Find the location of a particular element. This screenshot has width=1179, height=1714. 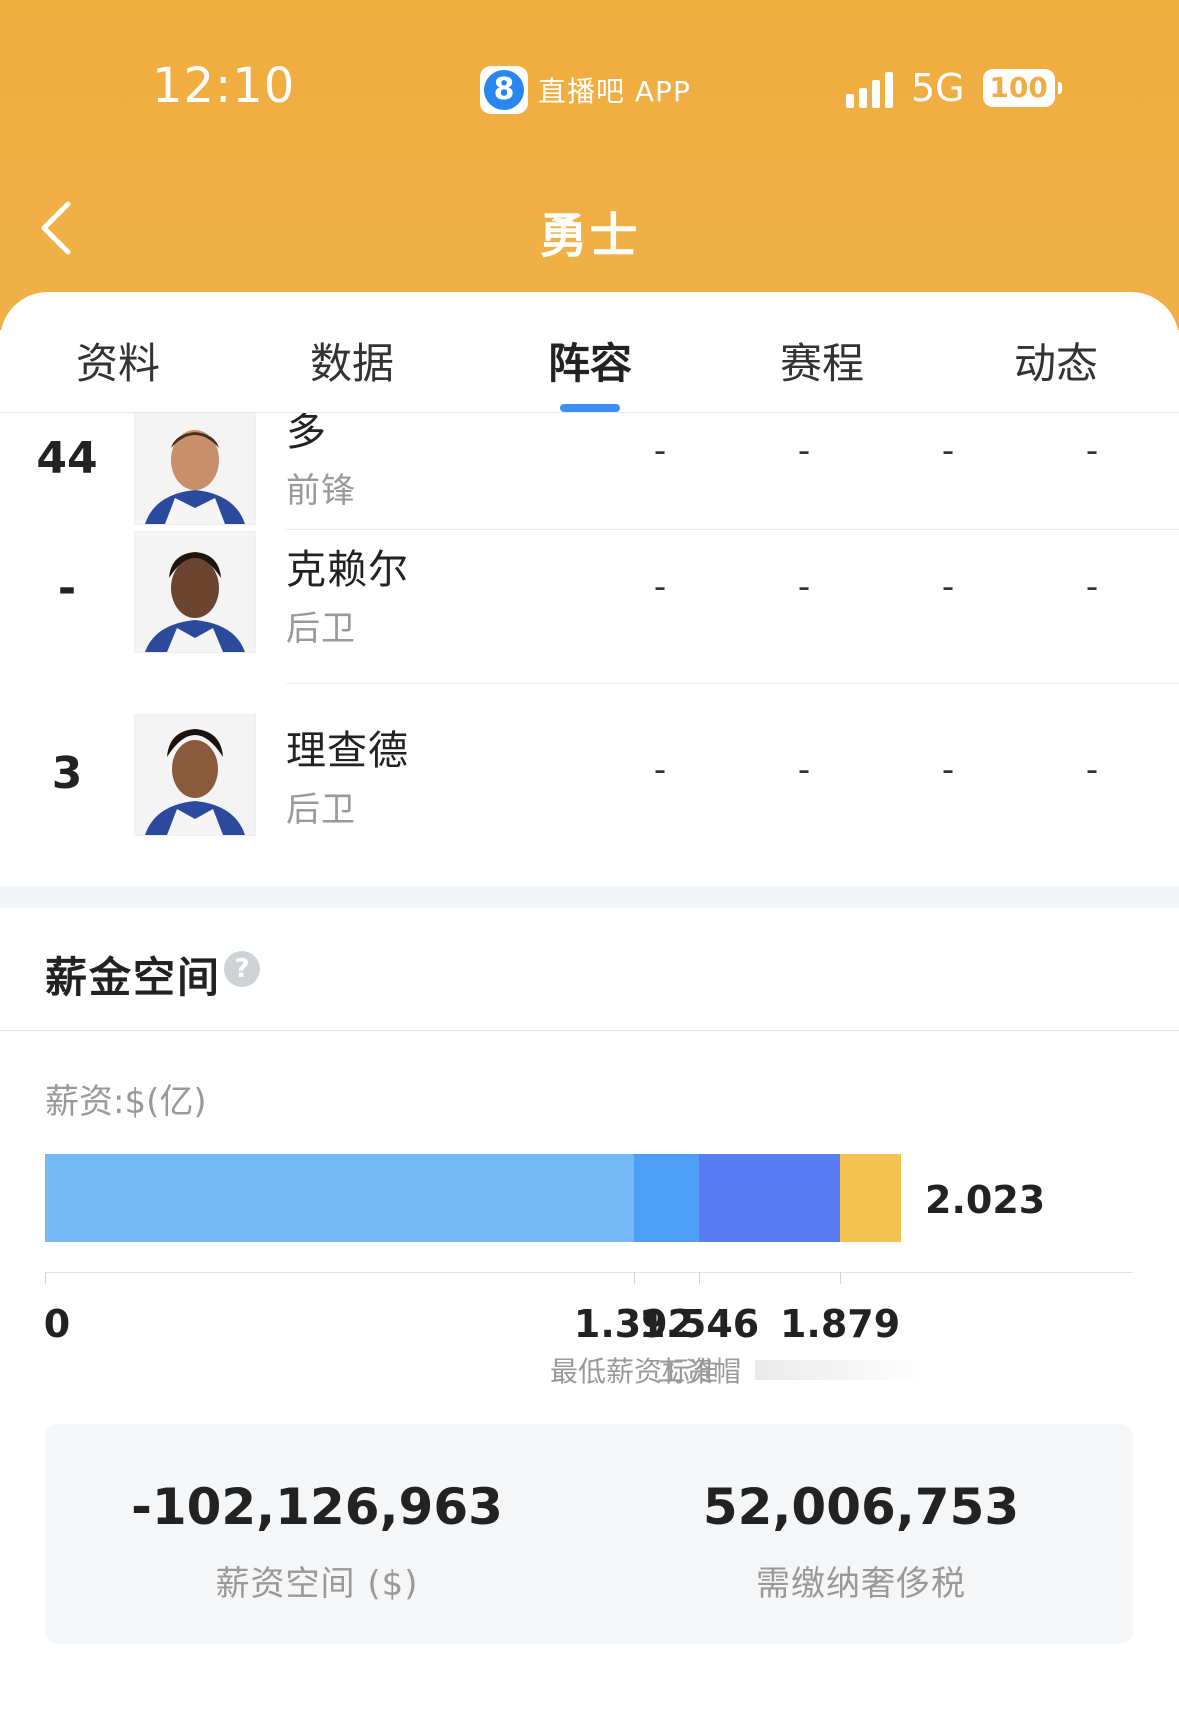

player-name: 多 is located at coordinates (306, 434).